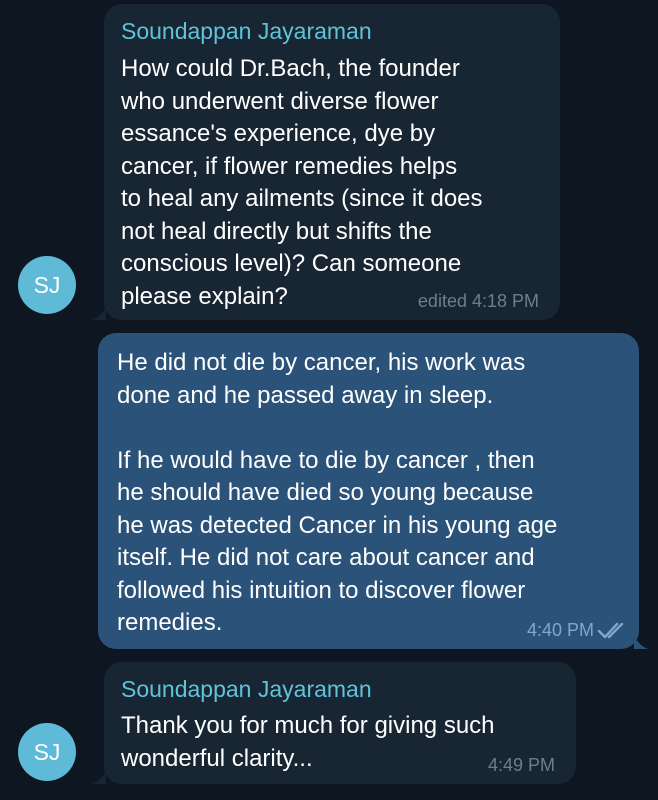 The image size is (658, 800). What do you see at coordinates (560, 630) in the screenshot?
I see `message-time: 4:40 PM` at bounding box center [560, 630].